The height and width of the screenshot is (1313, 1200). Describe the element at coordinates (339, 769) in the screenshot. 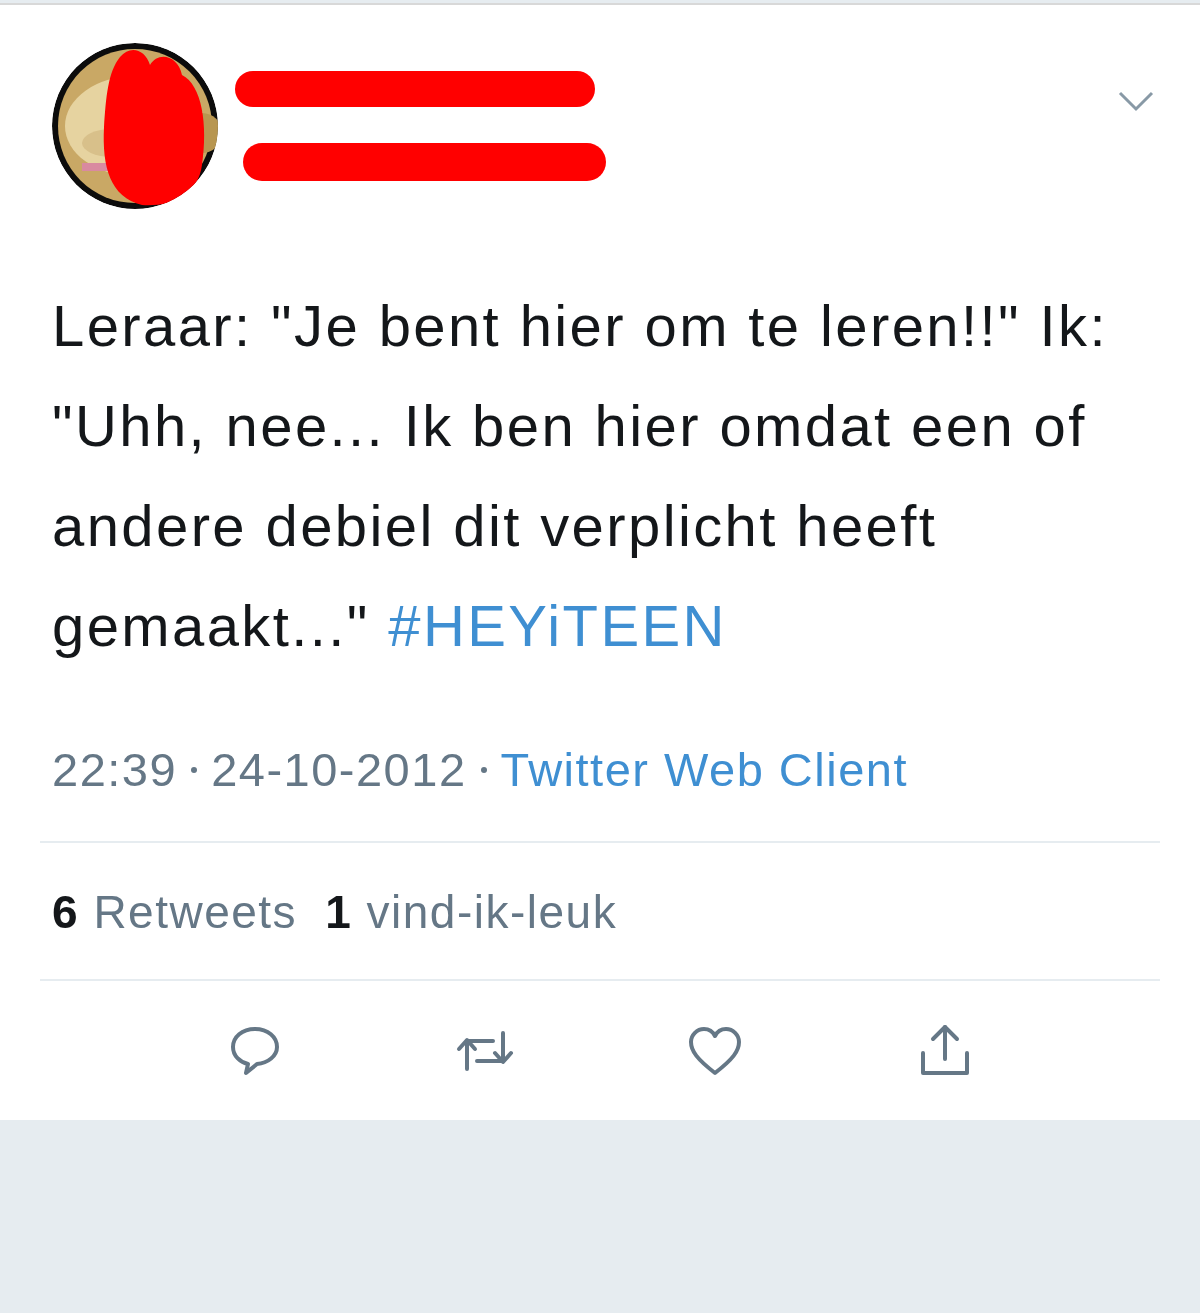

I see `tweet-date: 24-10-2012` at that location.